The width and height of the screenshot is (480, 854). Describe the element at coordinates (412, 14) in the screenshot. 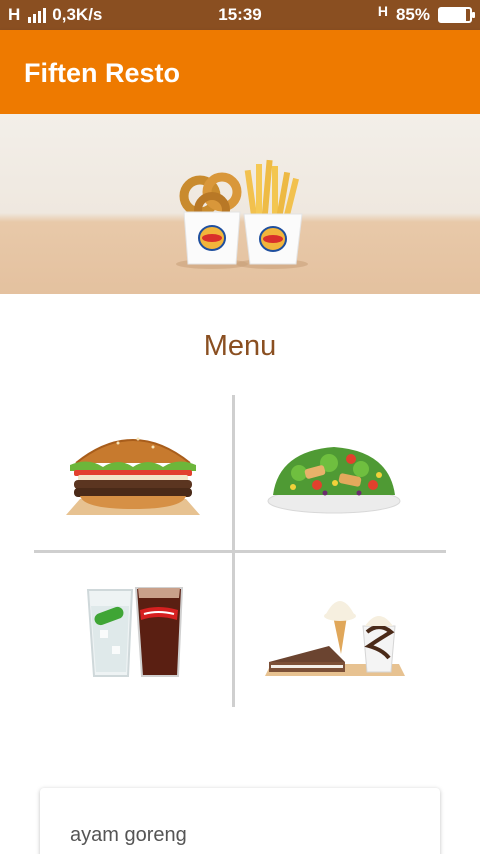

I see `battery-percent: 85%` at that location.